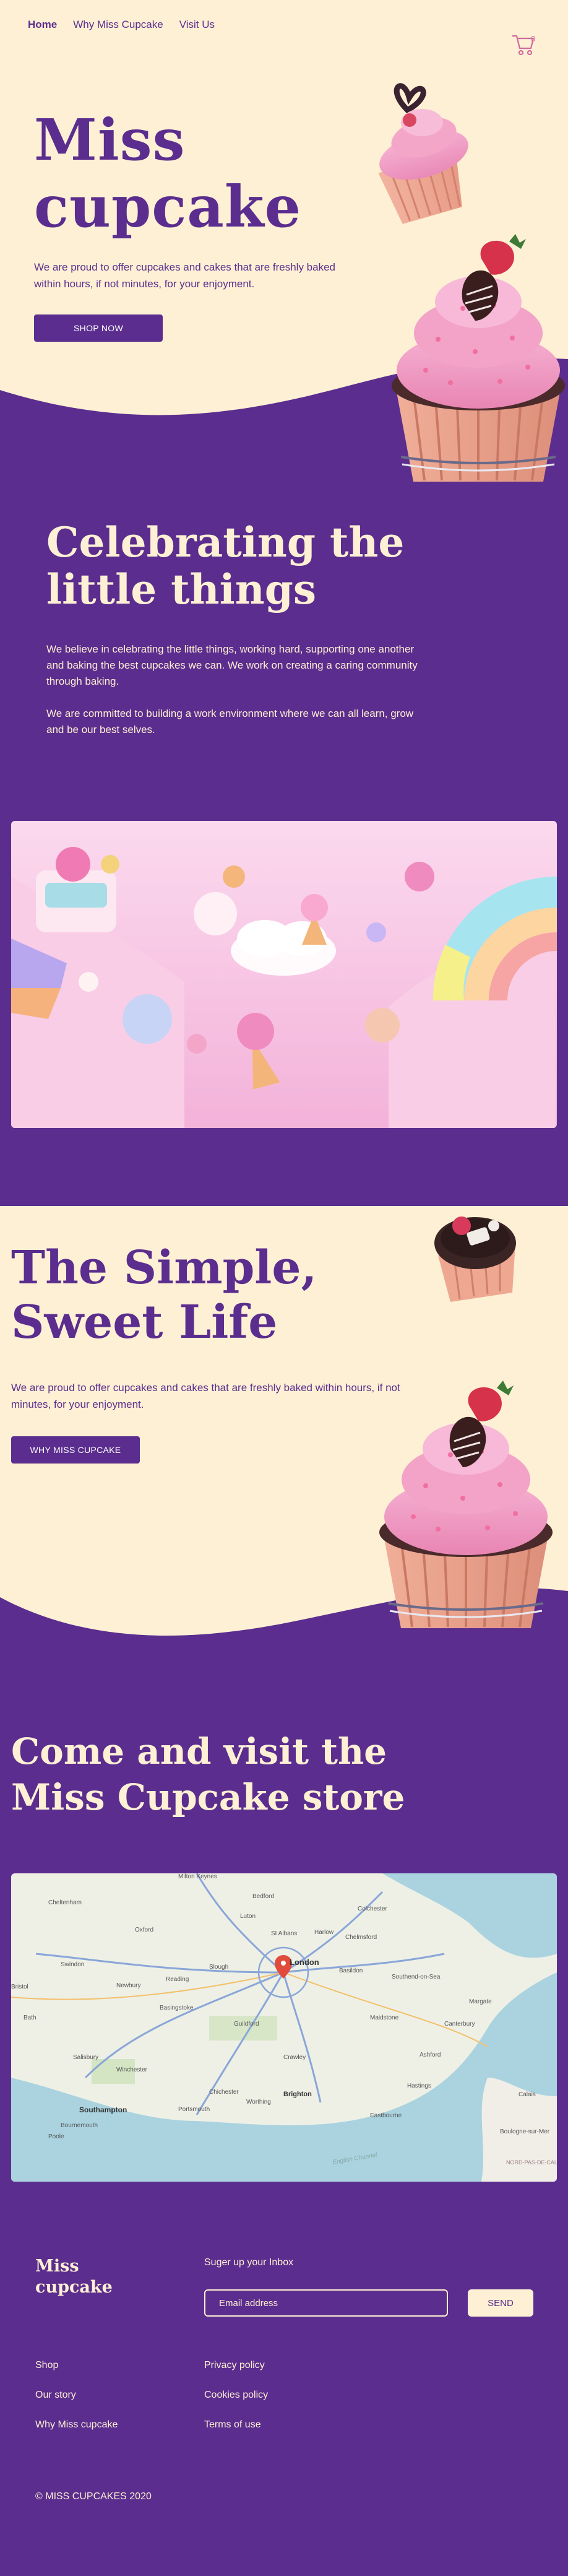  What do you see at coordinates (246, 2024) in the screenshot?
I see `map-label-guildford: Guildford` at bounding box center [246, 2024].